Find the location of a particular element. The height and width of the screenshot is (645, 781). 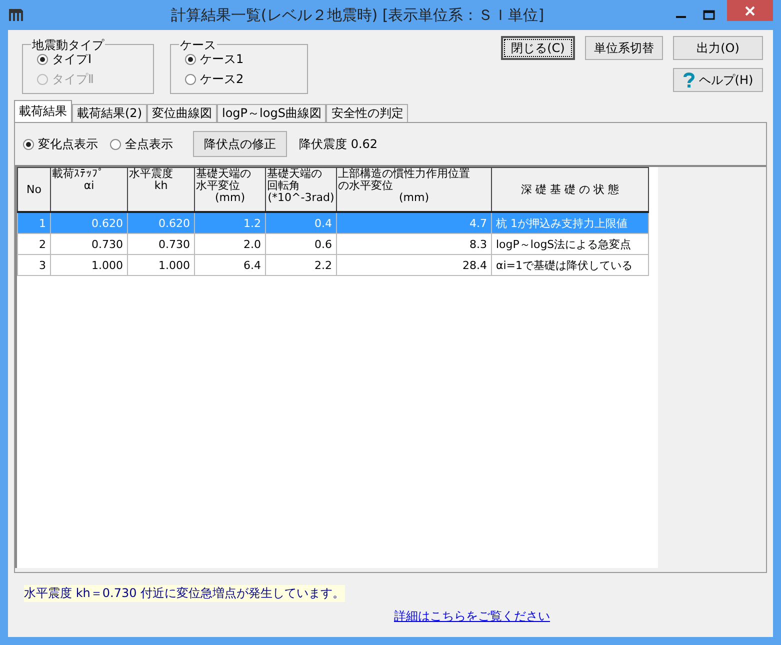

table-row: 3 1.000 1.000 6.4 2.2 28.4 αi=1で基礎は降伏している is located at coordinates (333, 265).